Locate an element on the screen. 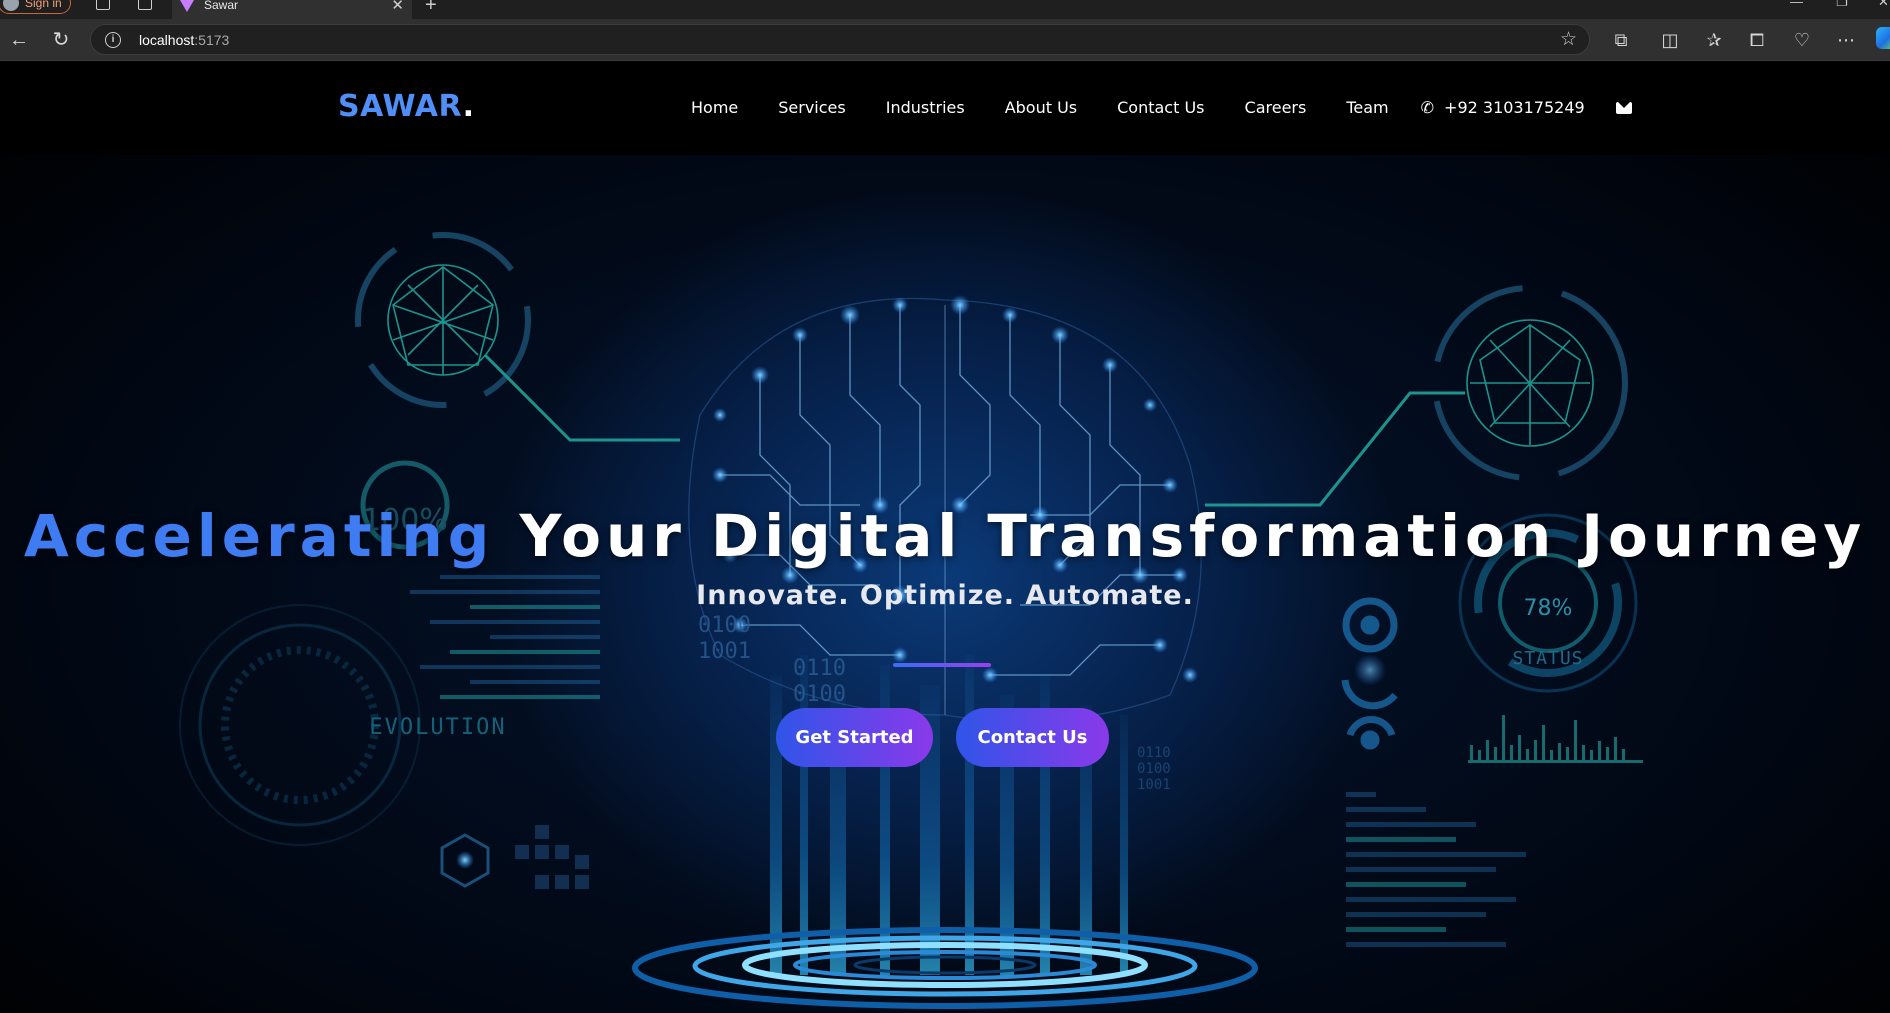 The width and height of the screenshot is (1890, 1013). headline-rest: Your Digital Transformation Journey is located at coordinates (1193, 536).